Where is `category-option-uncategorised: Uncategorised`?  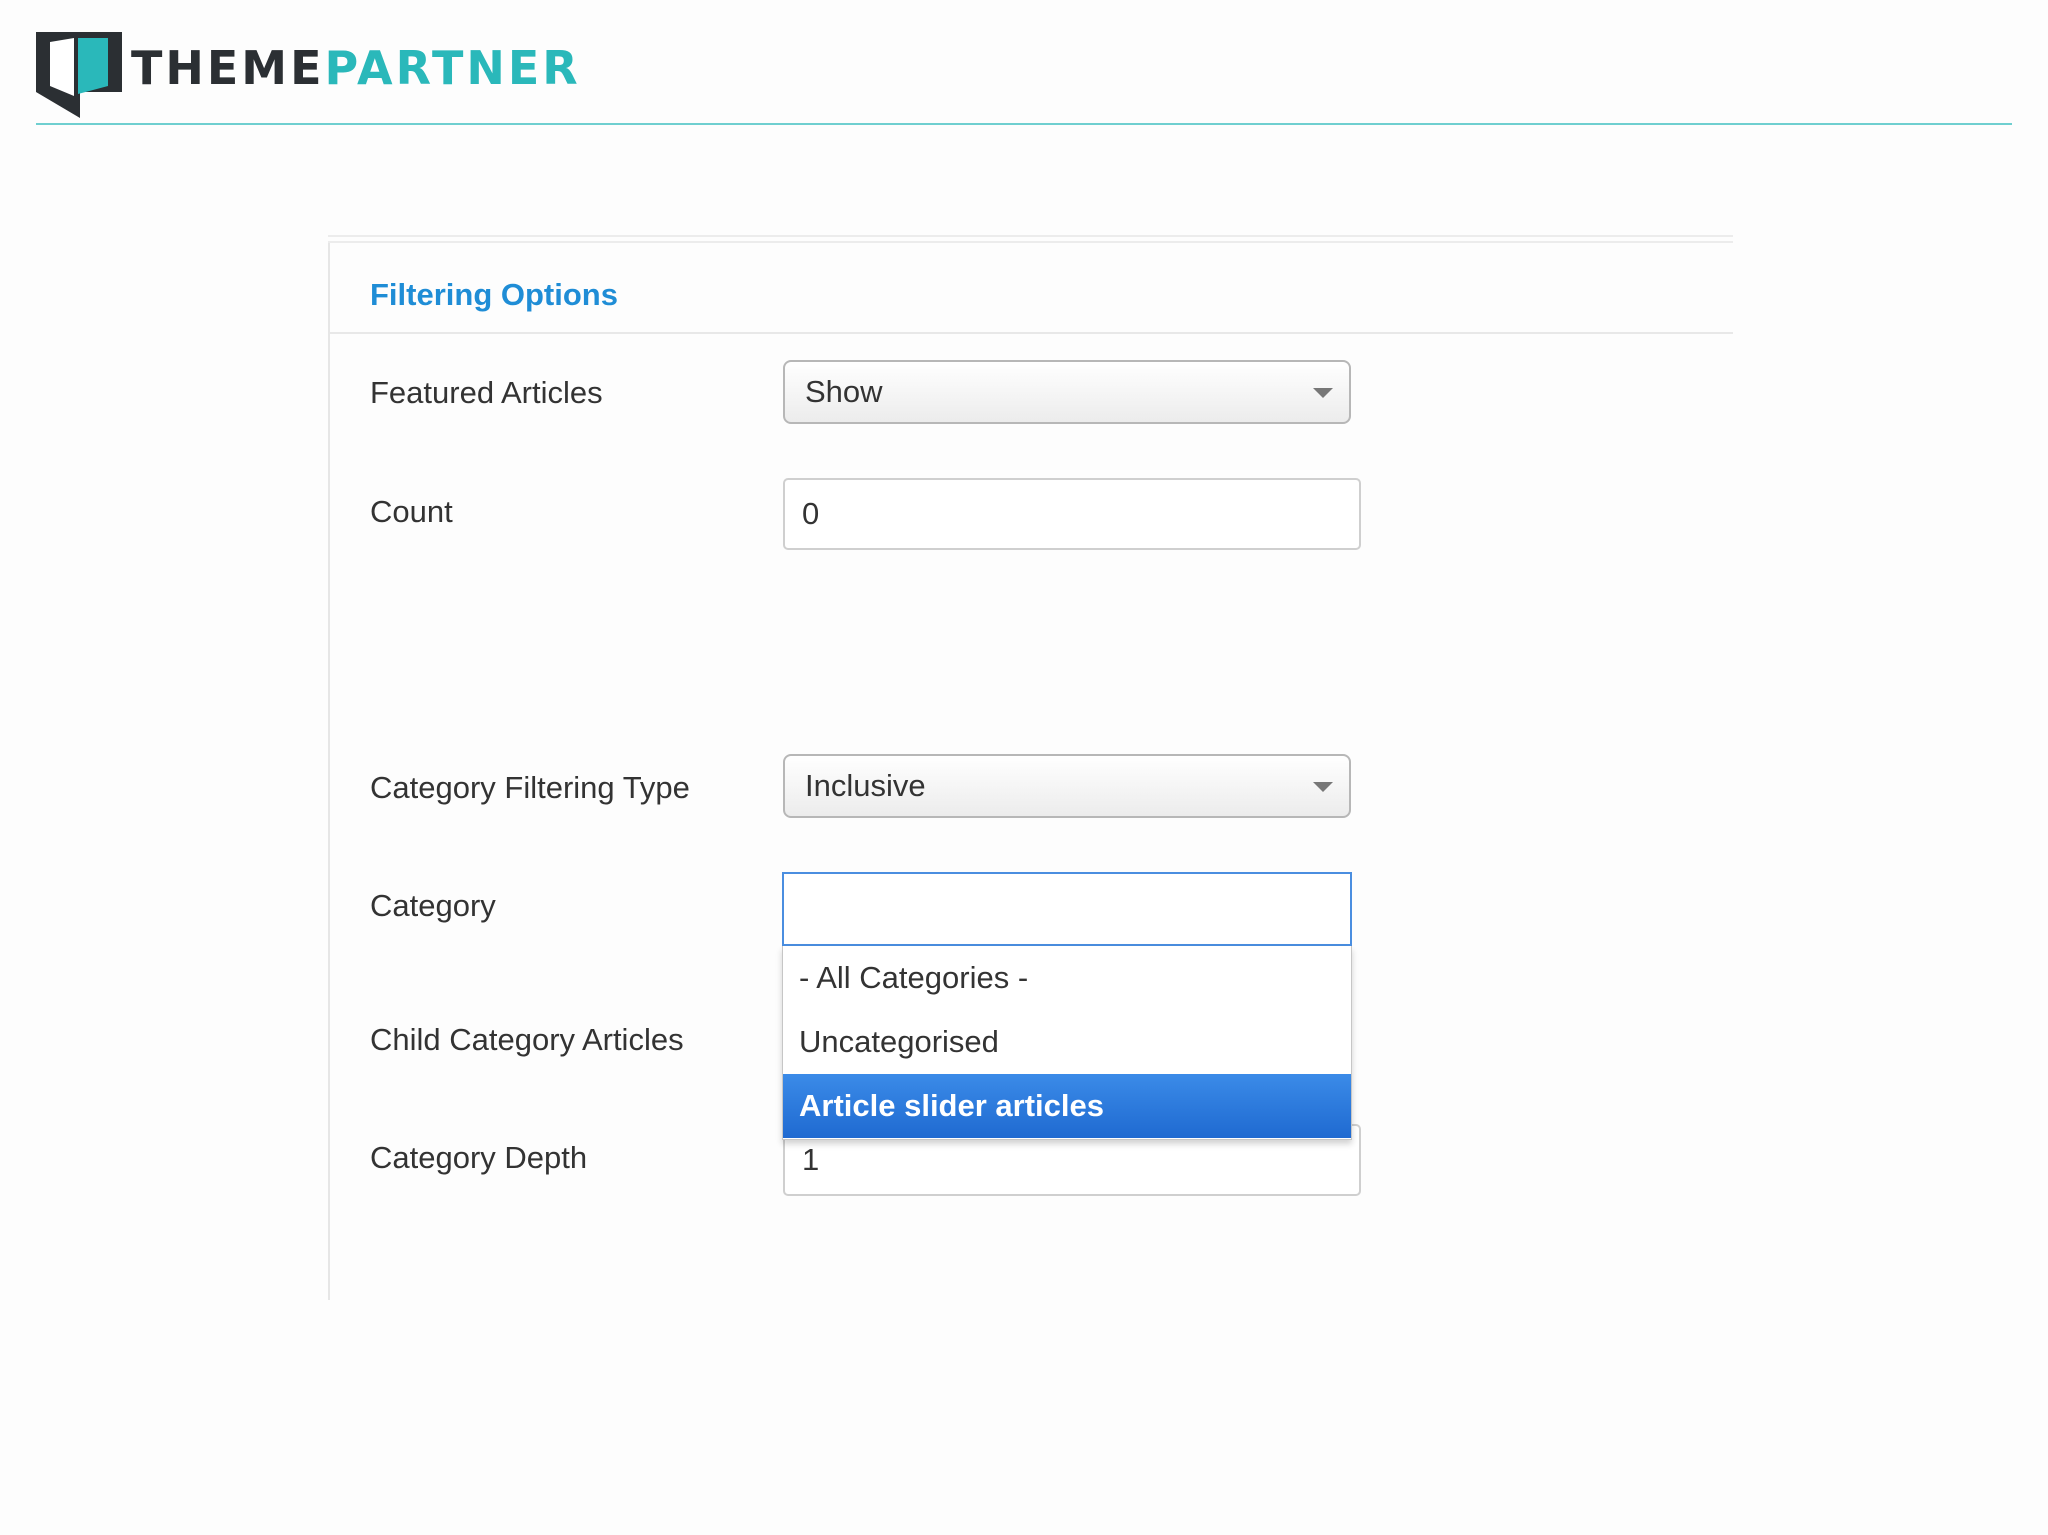 category-option-uncategorised: Uncategorised is located at coordinates (1067, 1042).